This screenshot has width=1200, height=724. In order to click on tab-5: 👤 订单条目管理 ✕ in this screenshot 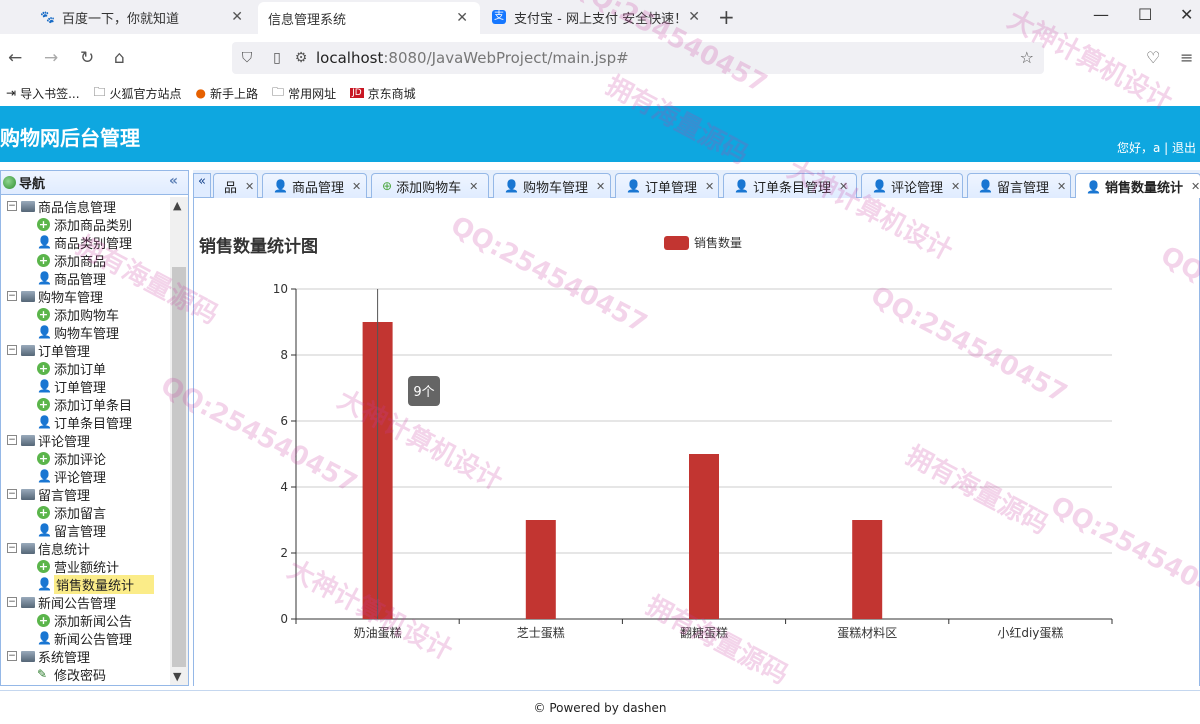, I will do `click(790, 185)`.